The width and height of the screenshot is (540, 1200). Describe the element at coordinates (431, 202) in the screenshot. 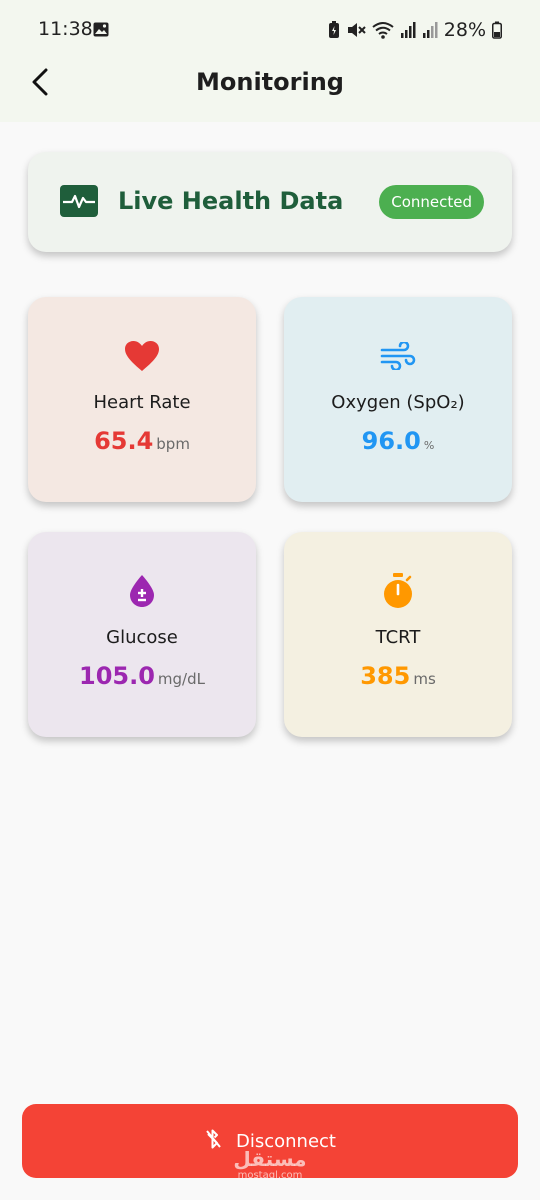

I see `status-badge: Connected` at that location.